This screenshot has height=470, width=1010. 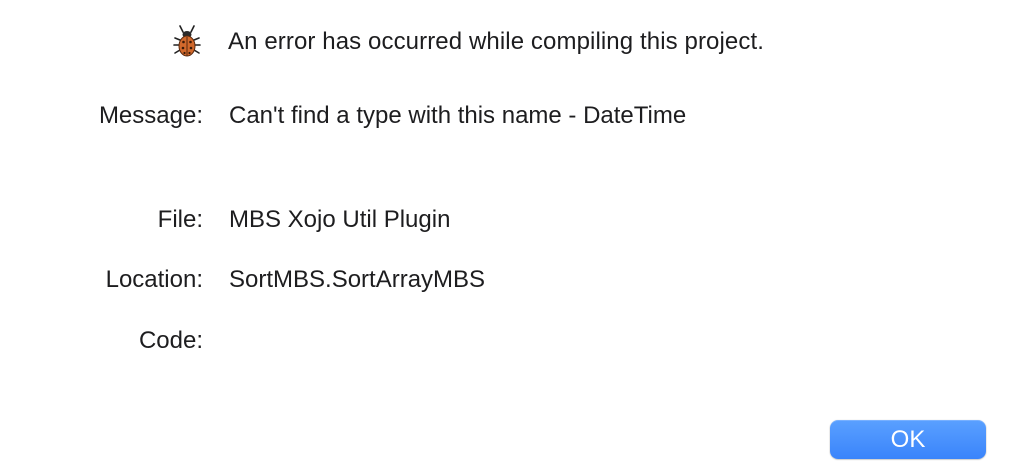 What do you see at coordinates (505, 220) in the screenshot?
I see `file-row: File: MBS Xojo Util Plugin` at bounding box center [505, 220].